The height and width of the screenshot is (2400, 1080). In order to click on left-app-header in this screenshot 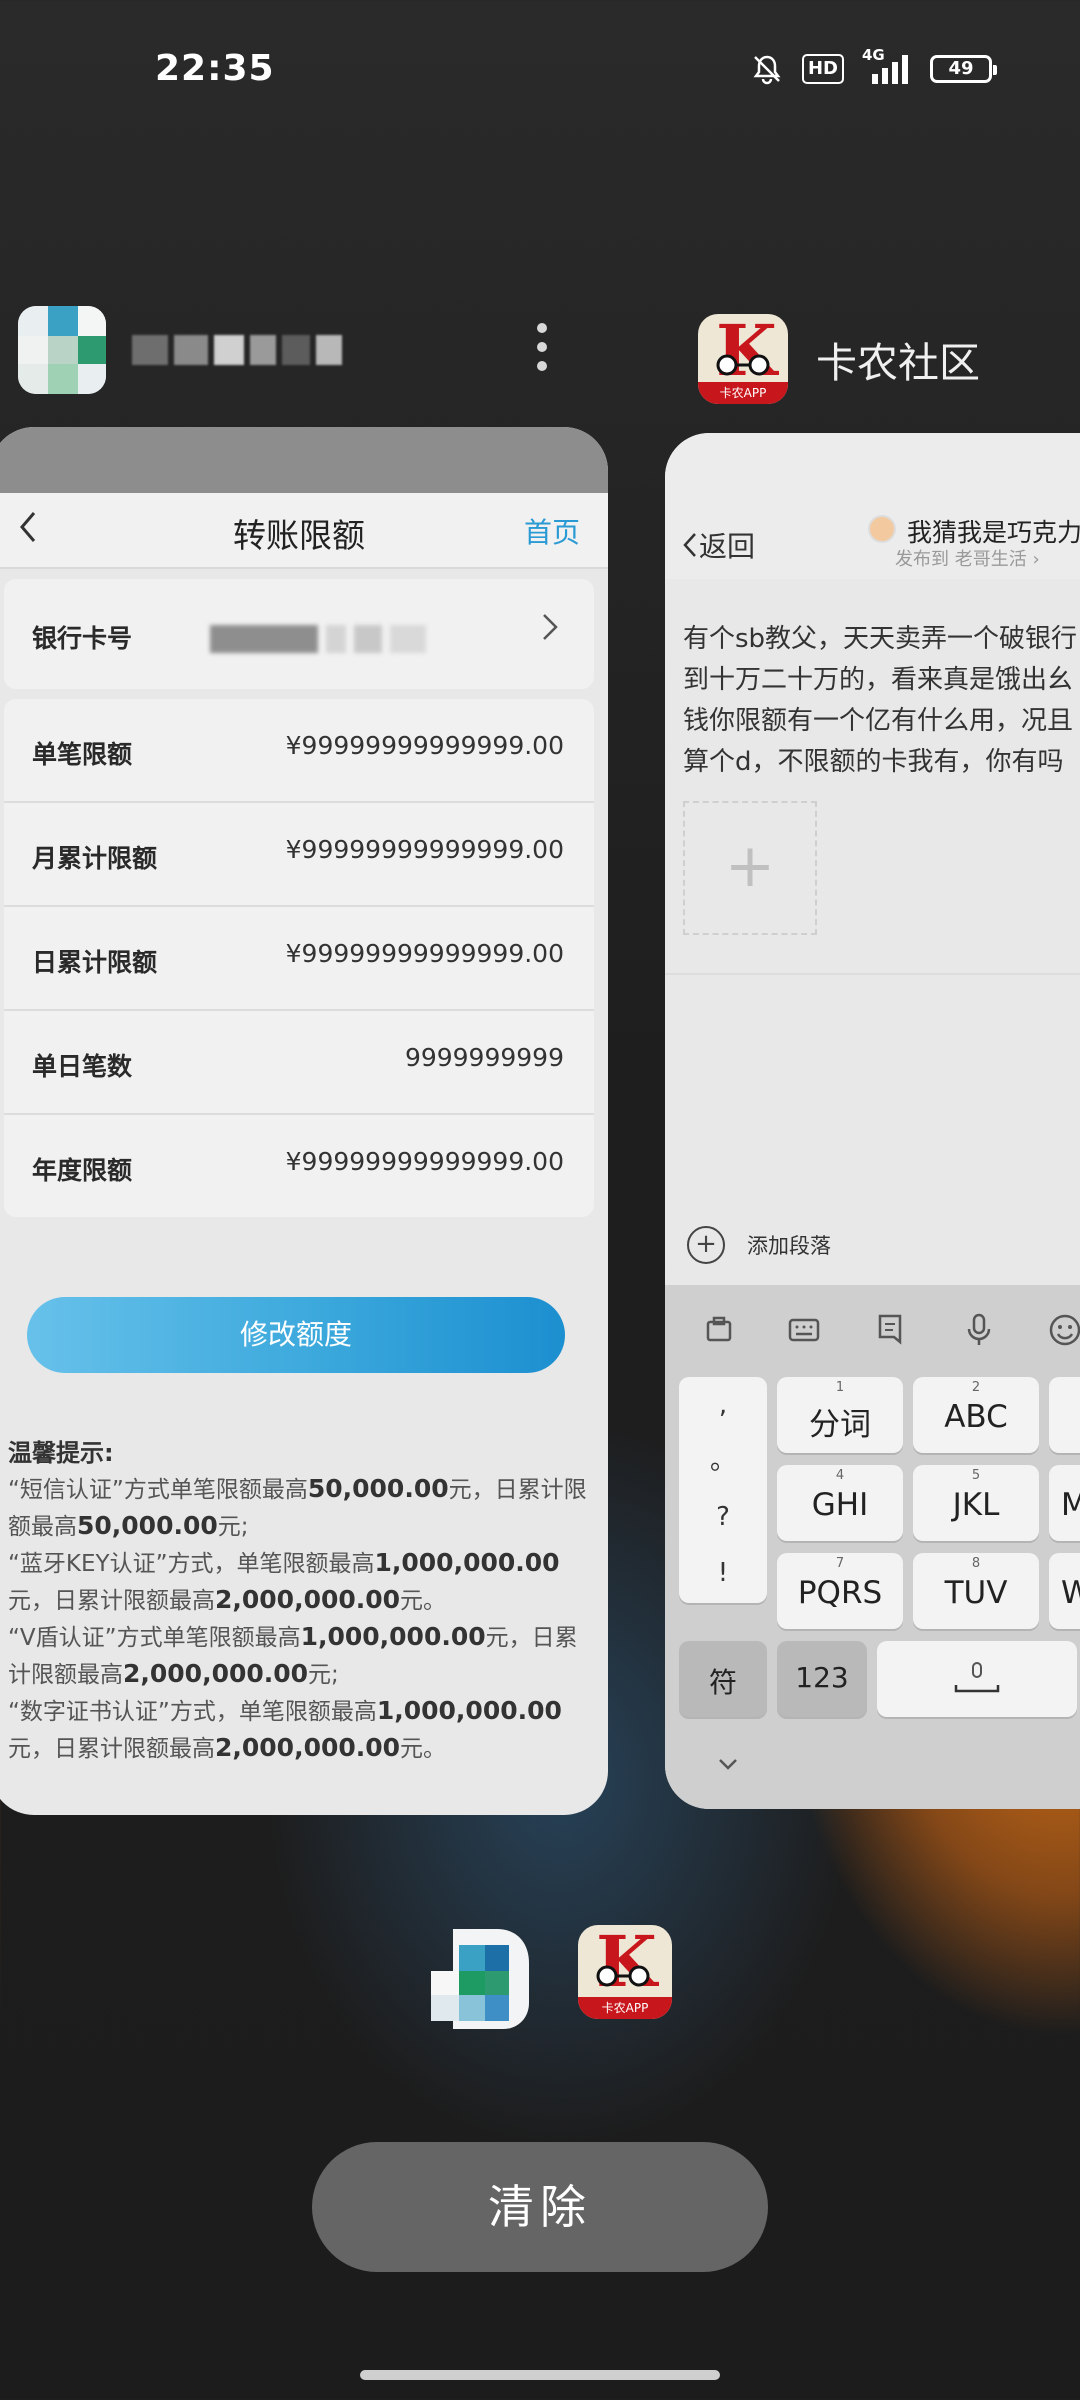, I will do `click(180, 350)`.